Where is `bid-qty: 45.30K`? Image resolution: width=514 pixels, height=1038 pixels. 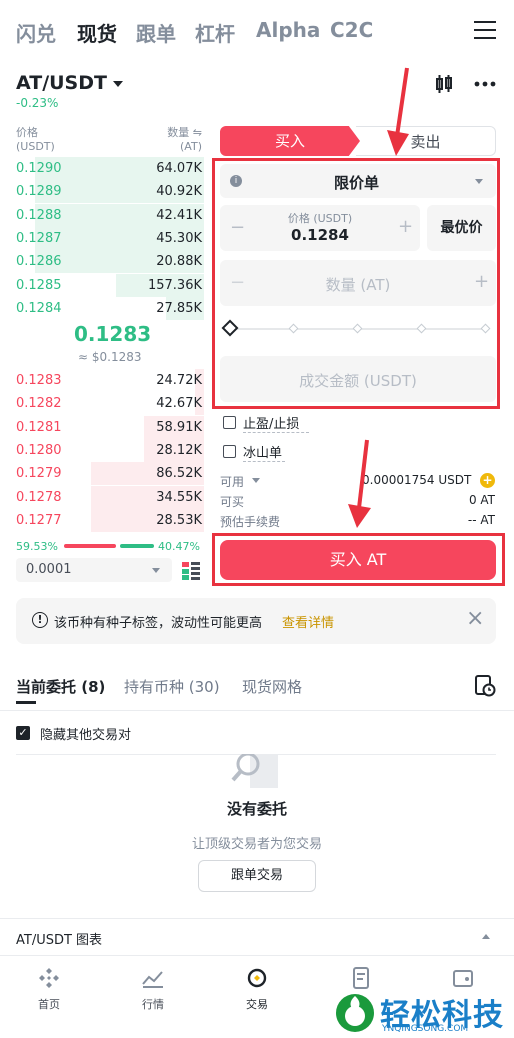 bid-qty: 45.30K is located at coordinates (179, 238).